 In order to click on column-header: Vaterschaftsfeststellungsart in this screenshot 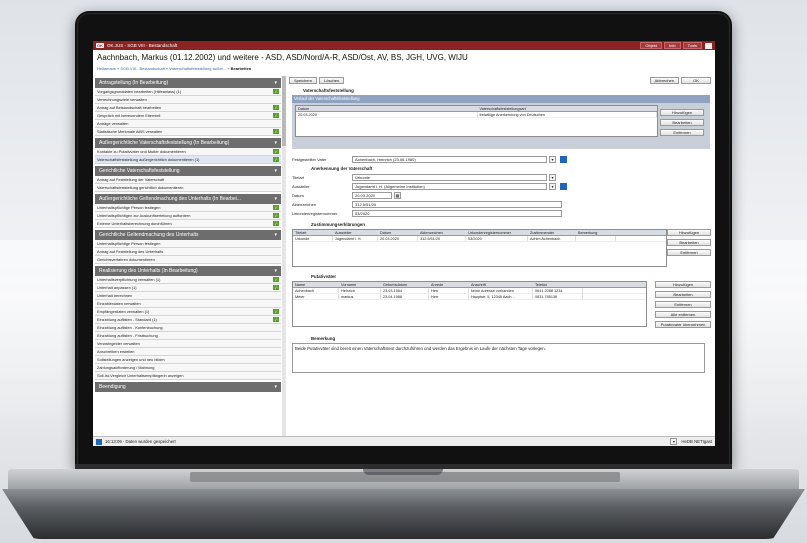, I will do `click(567, 108)`.